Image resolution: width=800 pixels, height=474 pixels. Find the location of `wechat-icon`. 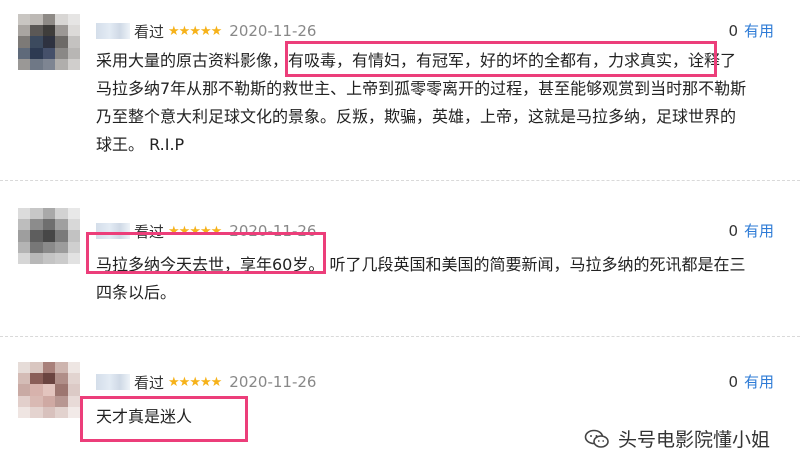

wechat-icon is located at coordinates (596, 438).